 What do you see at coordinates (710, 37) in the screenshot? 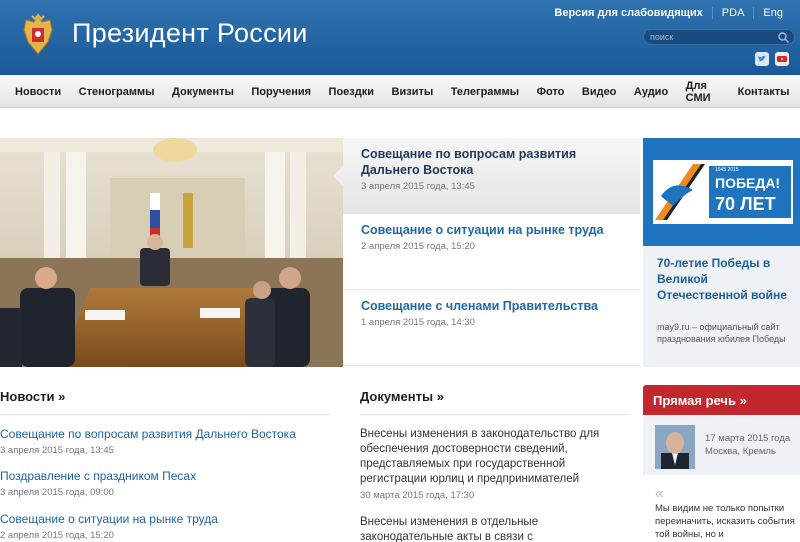
I see `search-input` at bounding box center [710, 37].